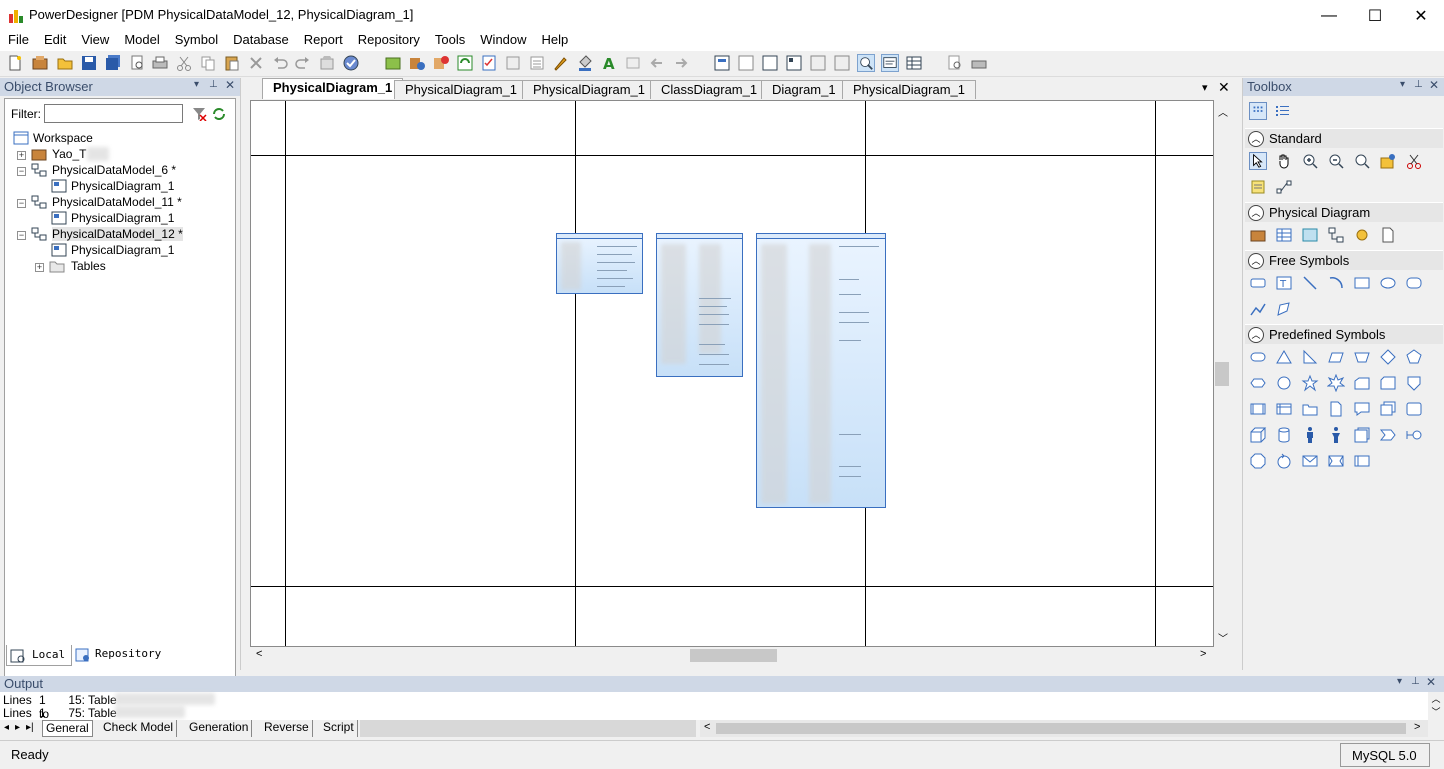  What do you see at coordinates (1388, 161) in the screenshot?
I see `properties-tool-icon` at bounding box center [1388, 161].